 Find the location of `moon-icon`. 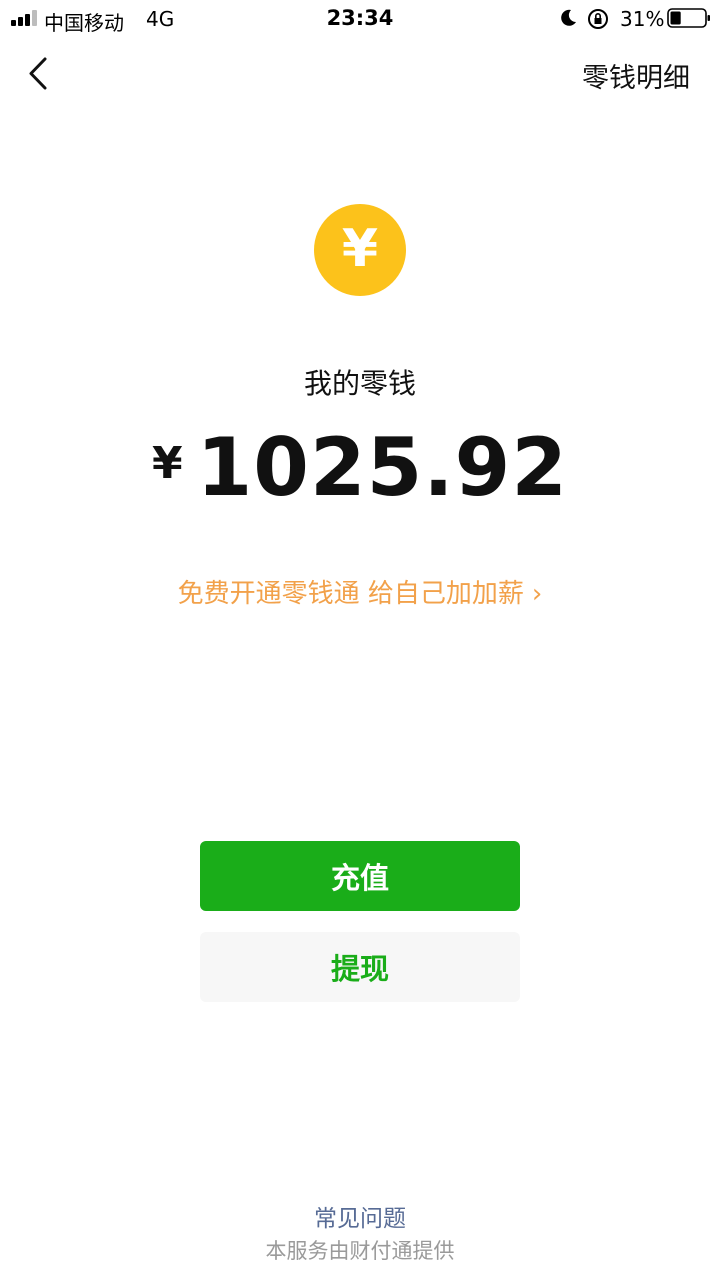

moon-icon is located at coordinates (568, 17).